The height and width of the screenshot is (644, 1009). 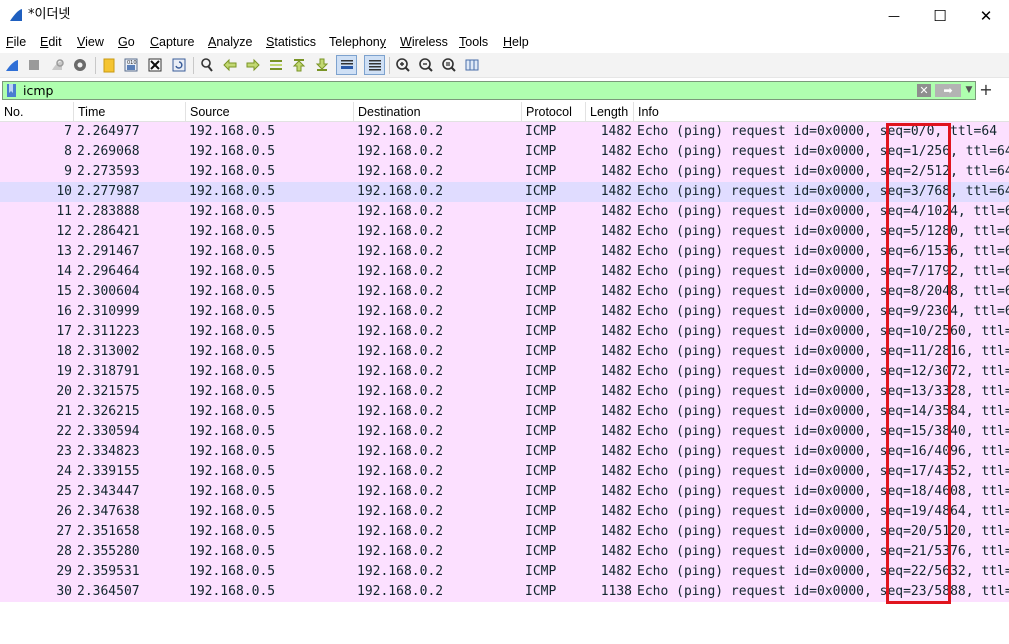 I want to click on column-header-destination: Destination, so click(x=438, y=112).